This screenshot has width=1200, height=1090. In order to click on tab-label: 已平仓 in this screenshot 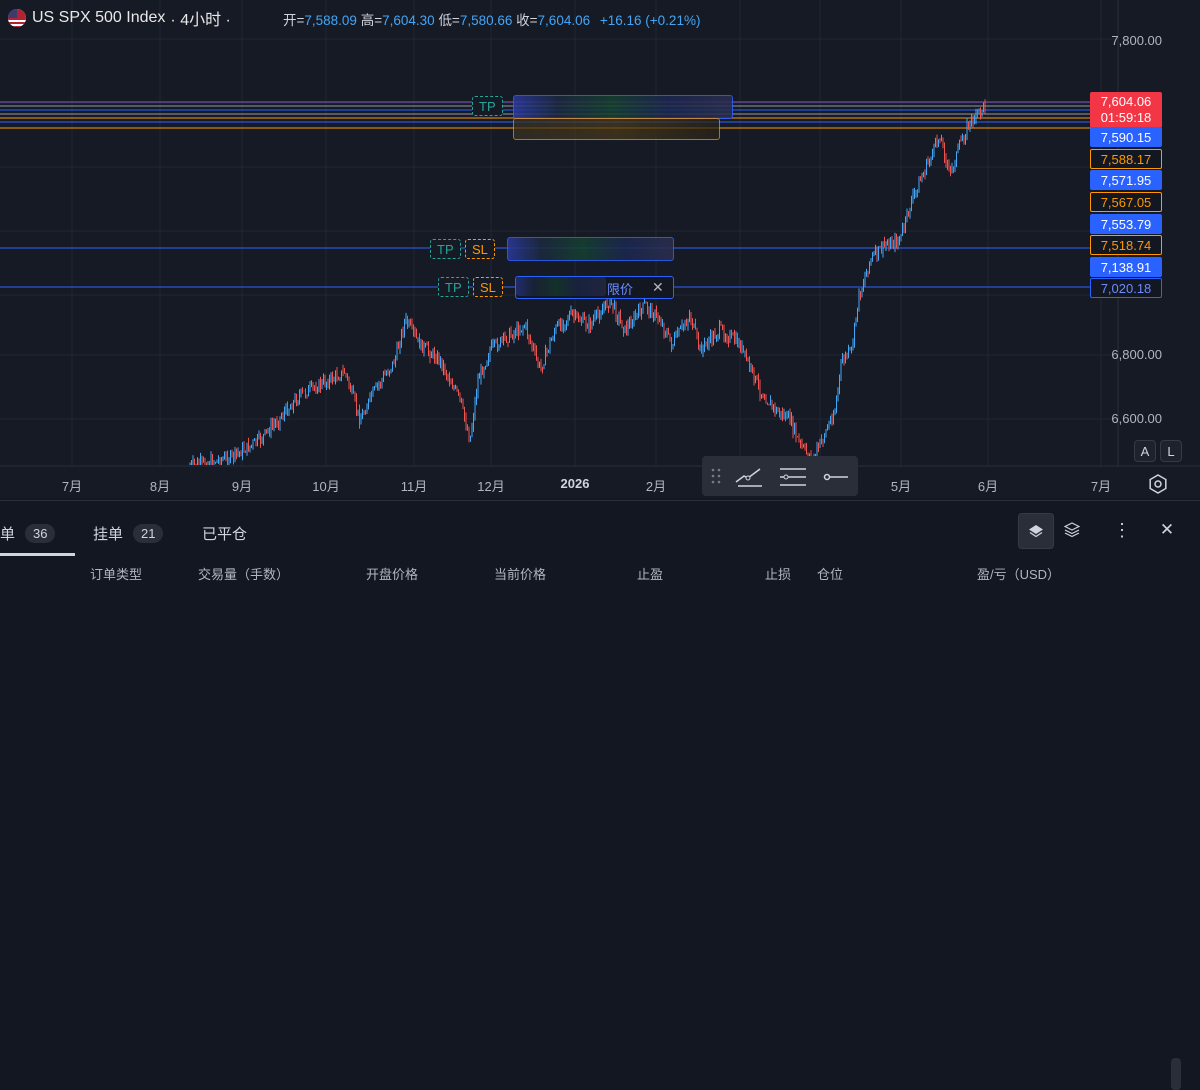, I will do `click(225, 534)`.